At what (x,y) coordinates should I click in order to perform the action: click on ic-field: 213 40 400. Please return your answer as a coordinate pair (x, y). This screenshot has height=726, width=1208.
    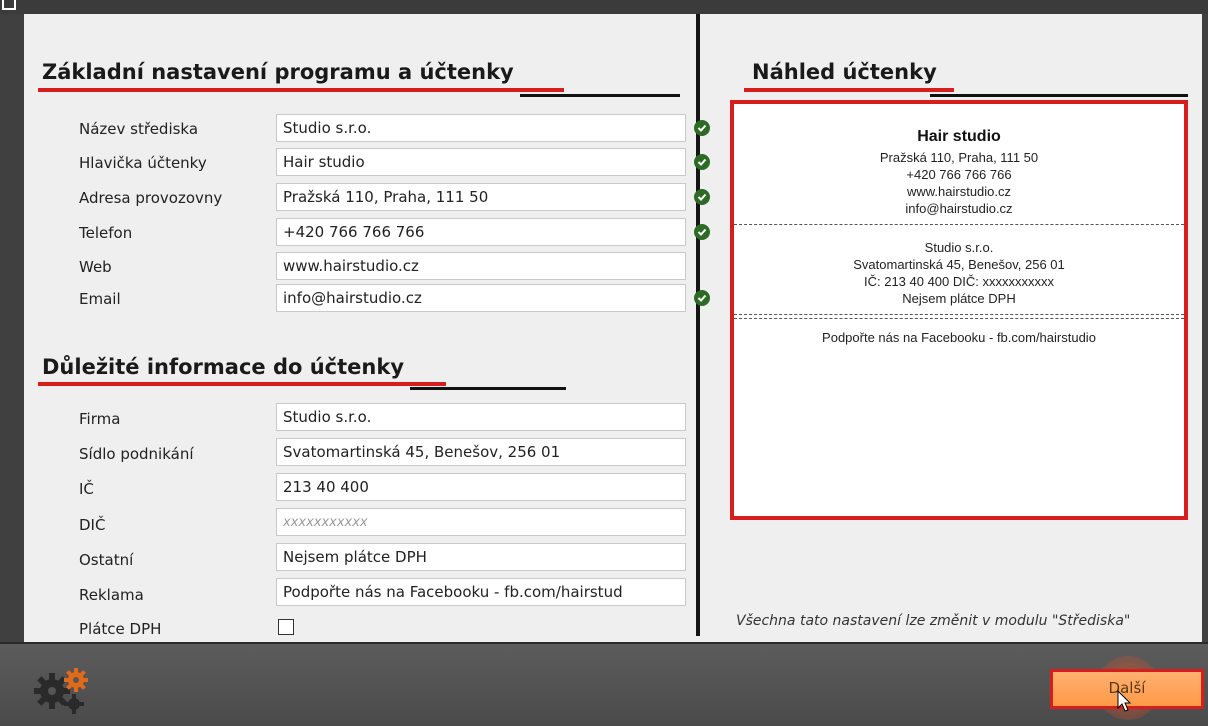
    Looking at the image, I should click on (481, 487).